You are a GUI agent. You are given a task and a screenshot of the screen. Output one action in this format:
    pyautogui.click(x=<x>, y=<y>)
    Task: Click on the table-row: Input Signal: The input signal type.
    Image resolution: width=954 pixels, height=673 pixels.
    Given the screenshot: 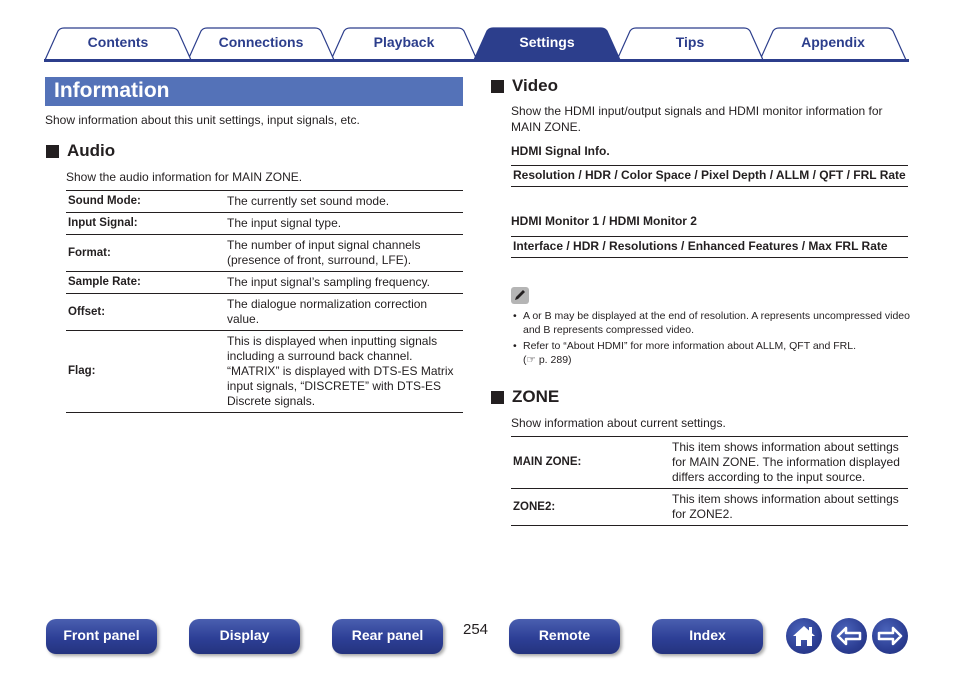 What is the action you would take?
    pyautogui.click(x=264, y=223)
    